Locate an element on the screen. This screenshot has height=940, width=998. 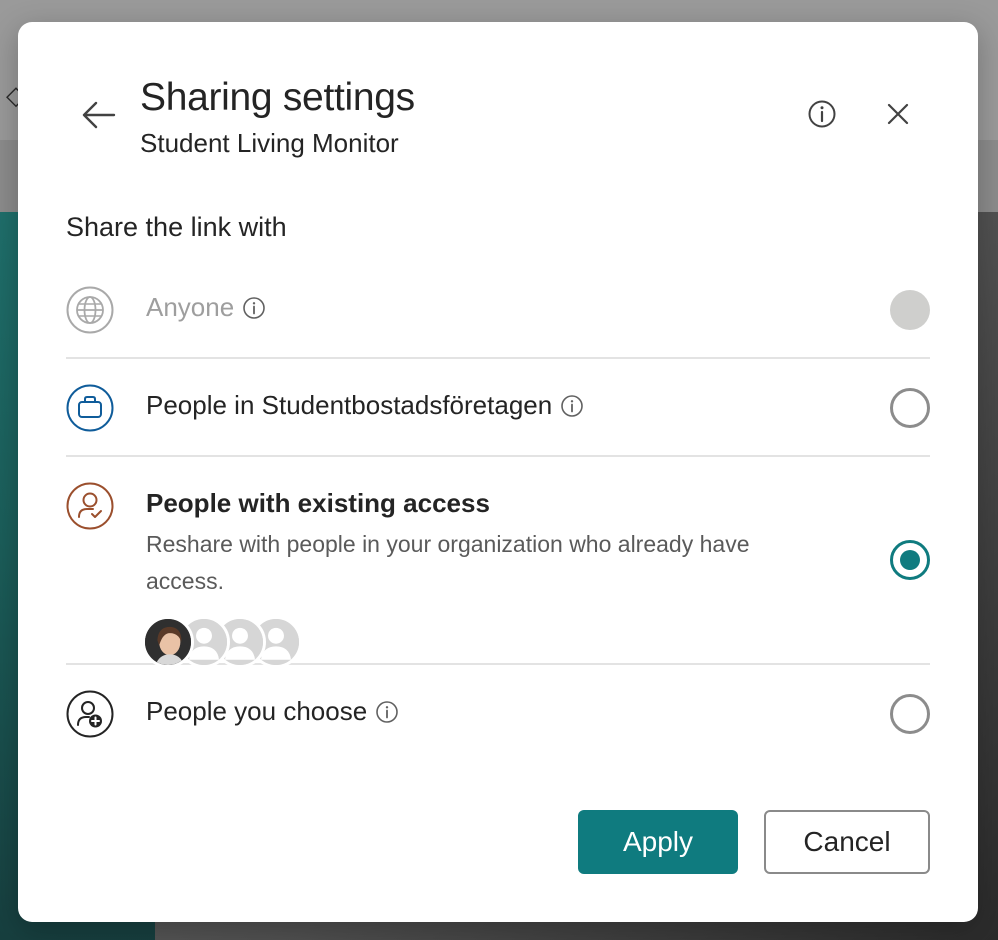
person-add-icon is located at coordinates (90, 714).